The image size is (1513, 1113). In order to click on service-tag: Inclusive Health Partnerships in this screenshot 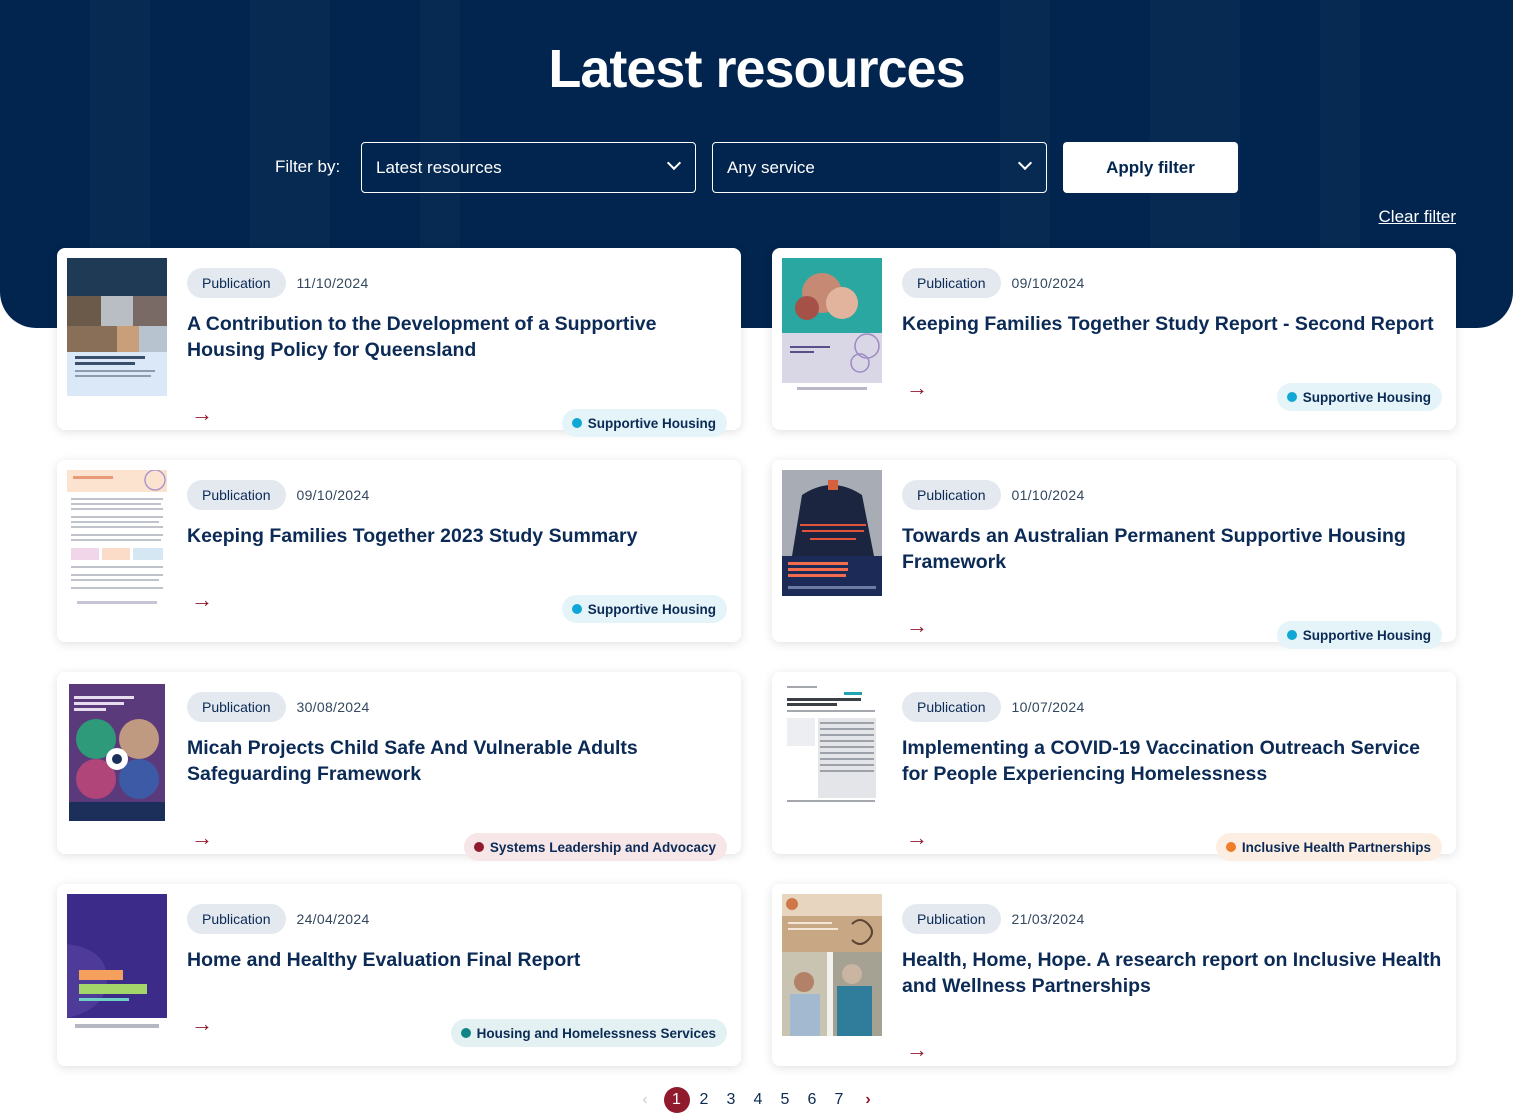, I will do `click(1328, 847)`.